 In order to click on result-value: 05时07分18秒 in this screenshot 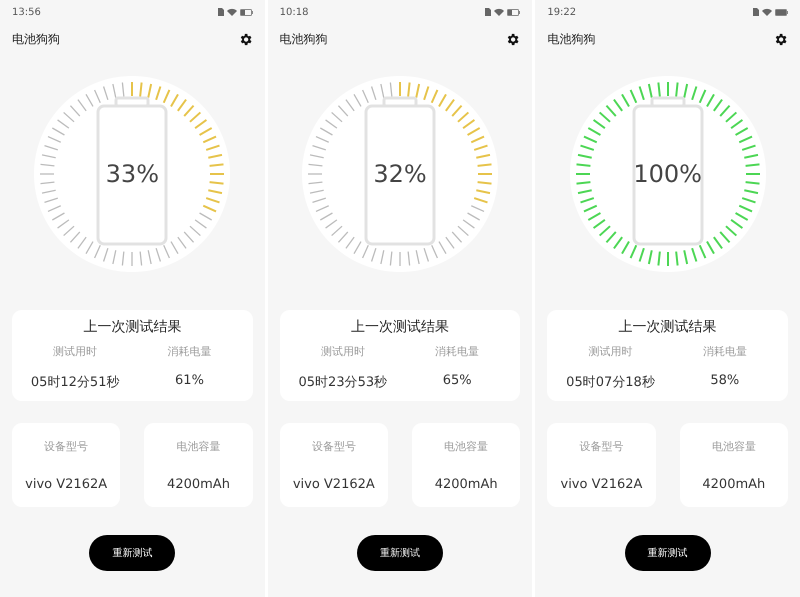, I will do `click(610, 382)`.